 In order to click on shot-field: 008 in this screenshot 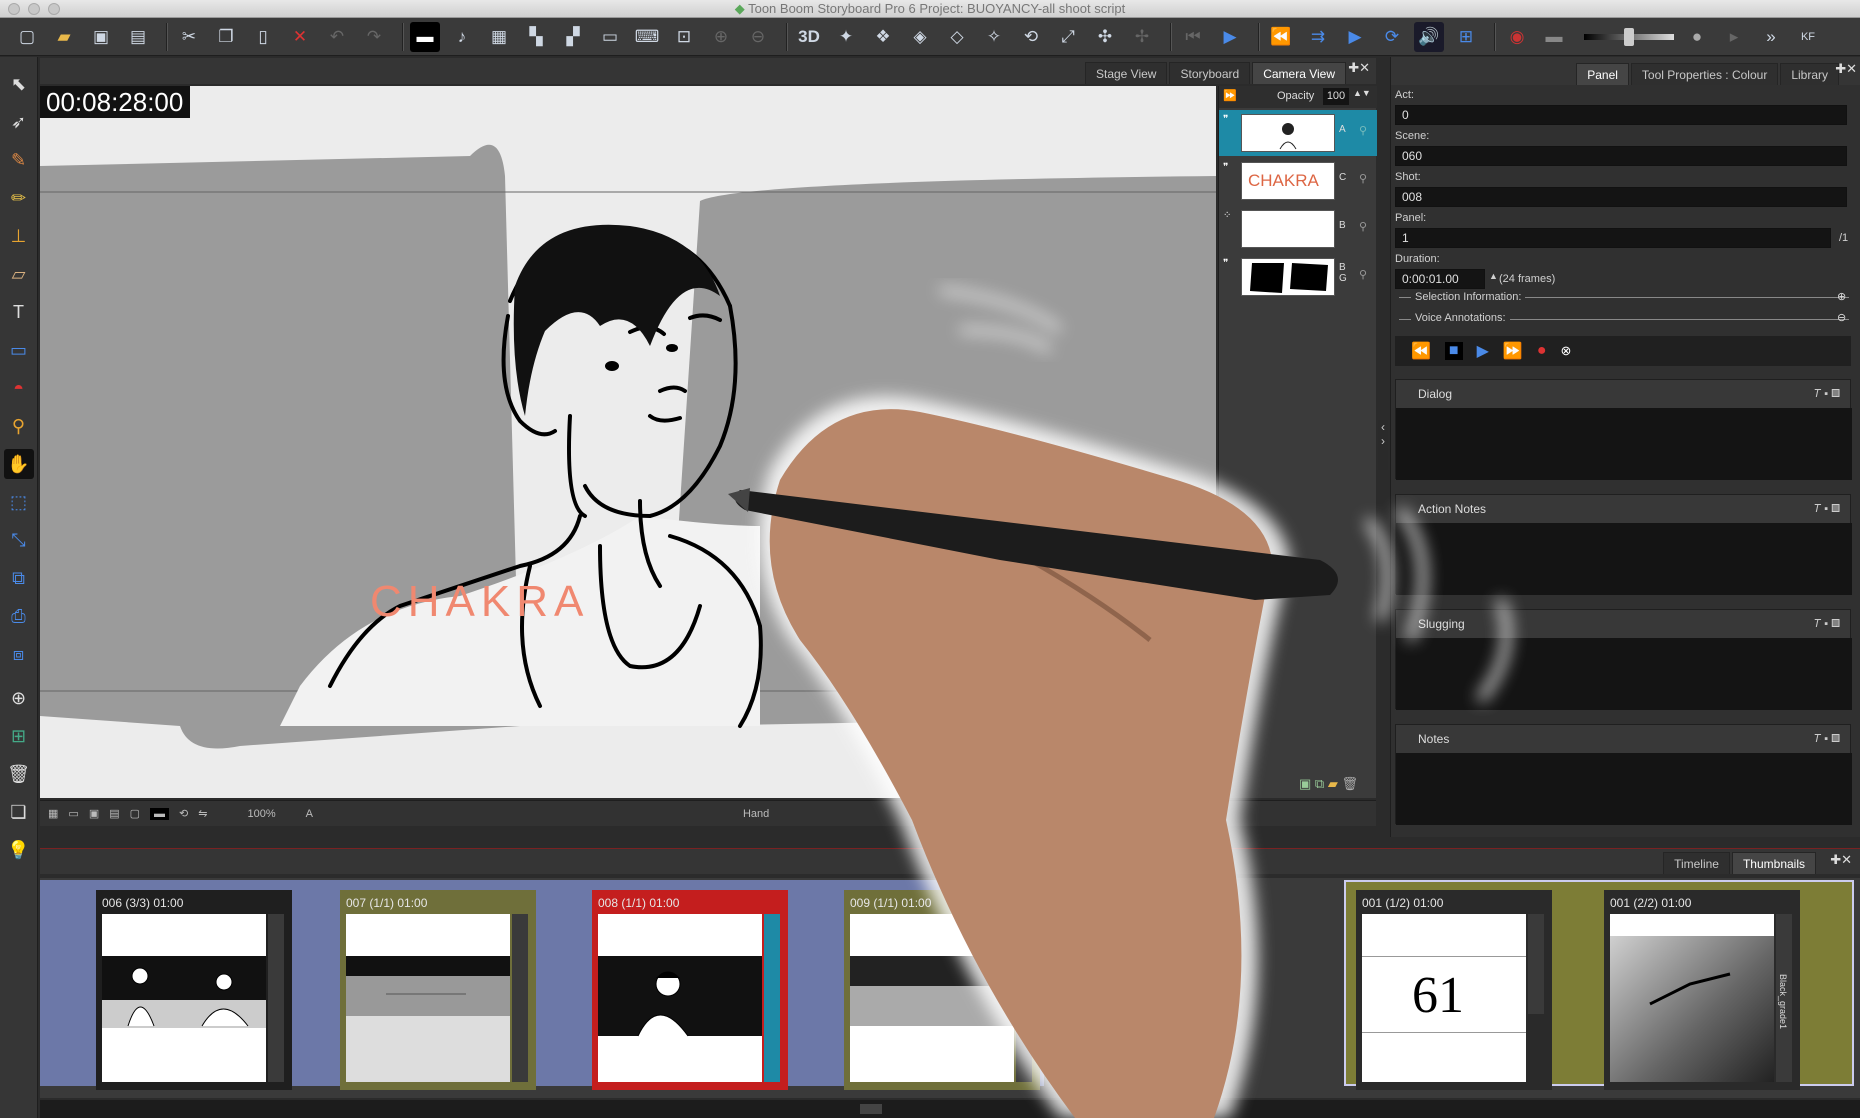, I will do `click(1621, 197)`.